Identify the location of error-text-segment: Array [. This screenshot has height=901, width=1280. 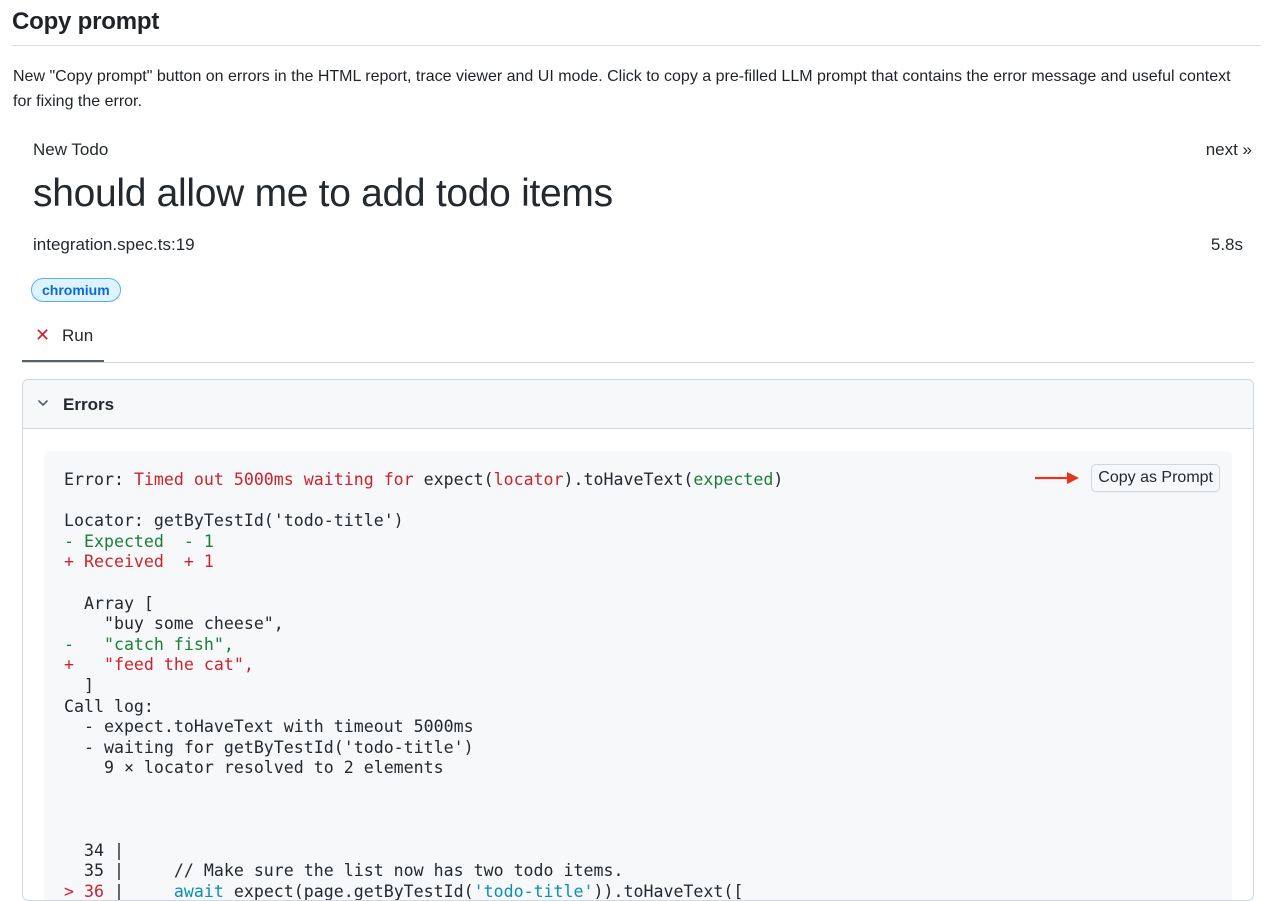
(109, 603).